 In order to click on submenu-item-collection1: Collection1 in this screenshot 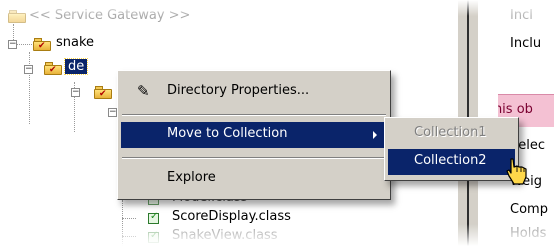, I will do `click(451, 134)`.